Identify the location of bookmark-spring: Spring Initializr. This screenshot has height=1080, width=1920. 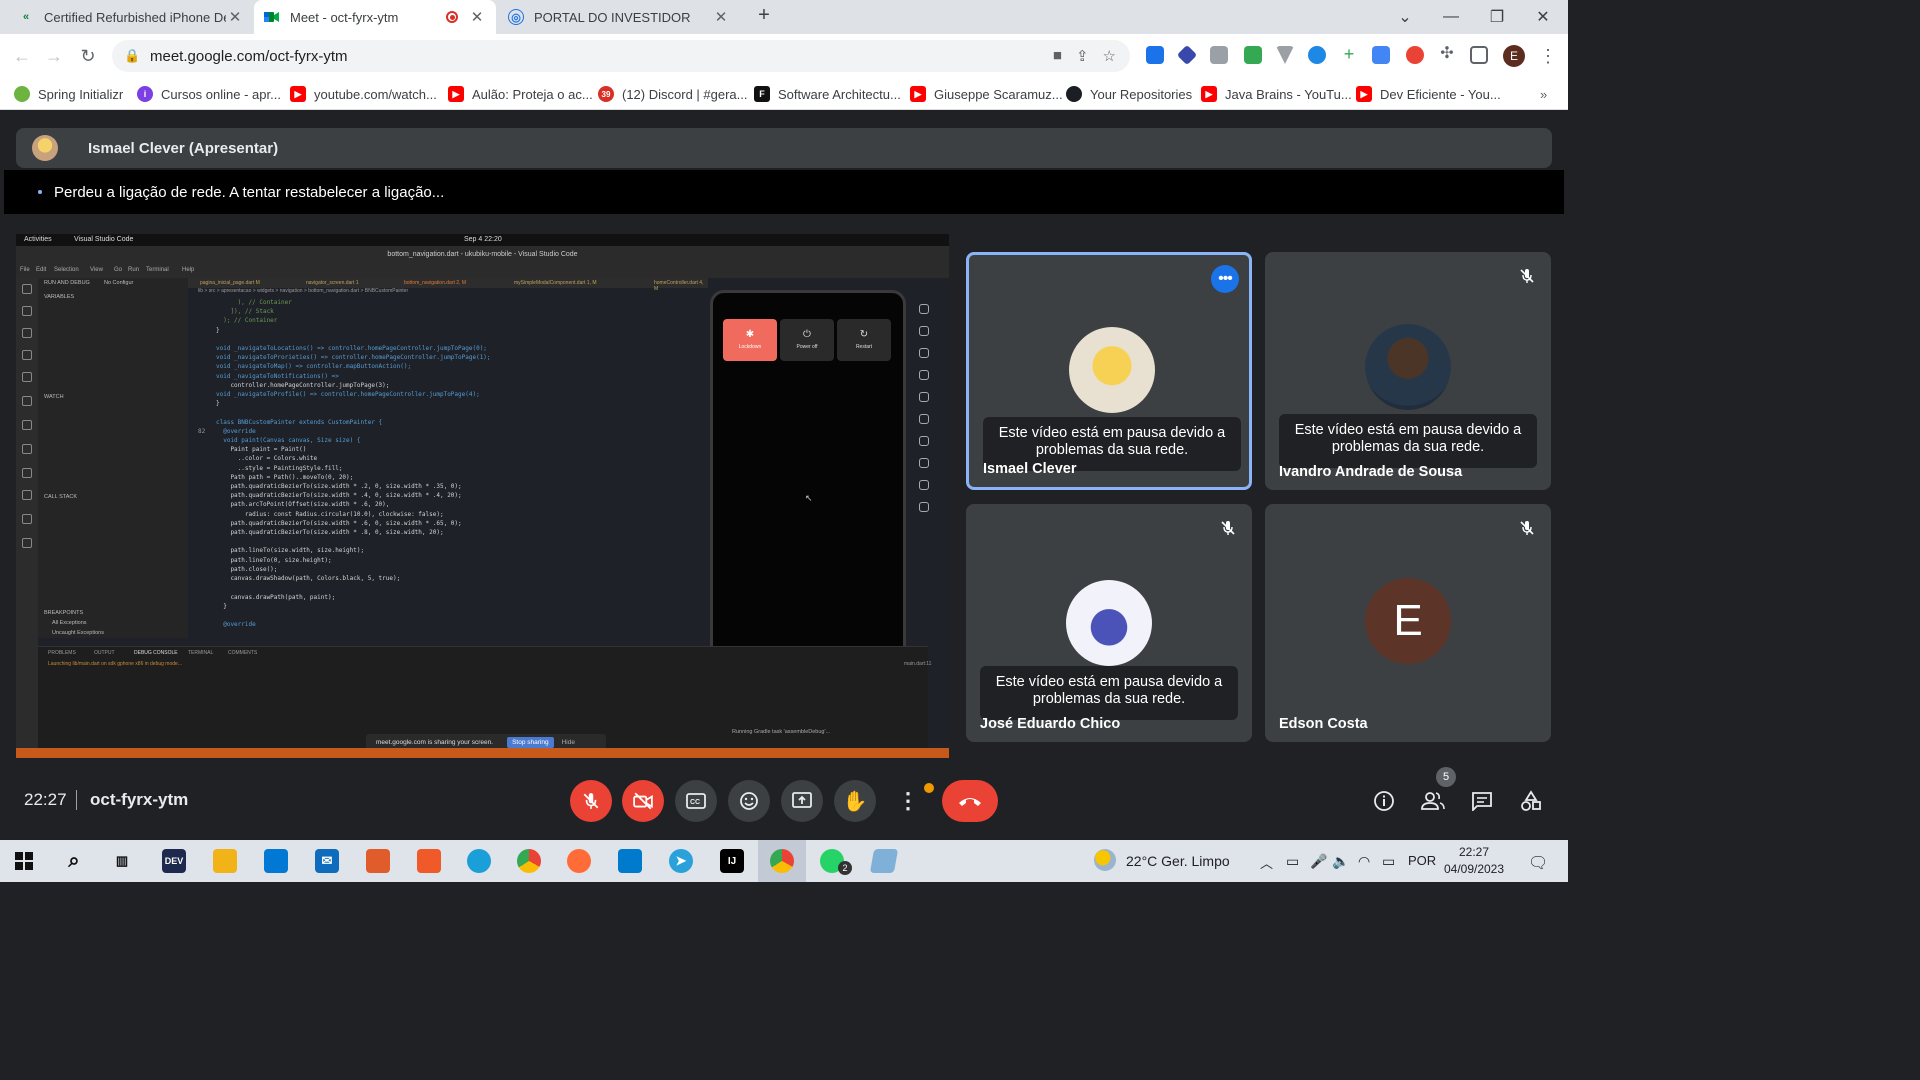
(68, 94).